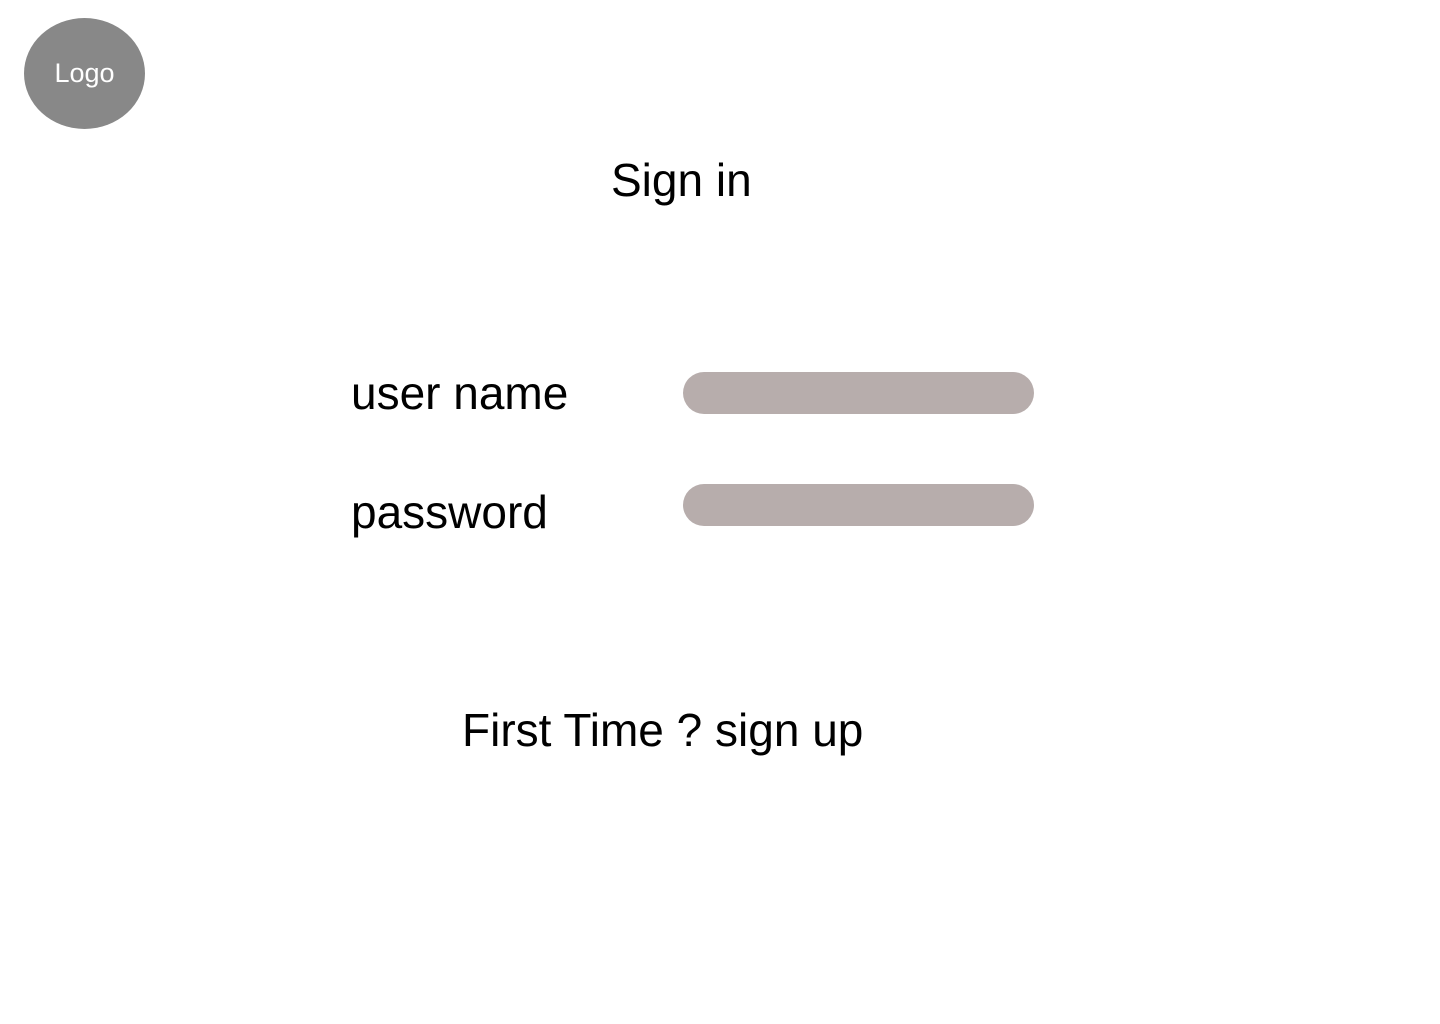 Image resolution: width=1440 pixels, height=1024 pixels. What do you see at coordinates (681, 180) in the screenshot?
I see `page-title: Sign in` at bounding box center [681, 180].